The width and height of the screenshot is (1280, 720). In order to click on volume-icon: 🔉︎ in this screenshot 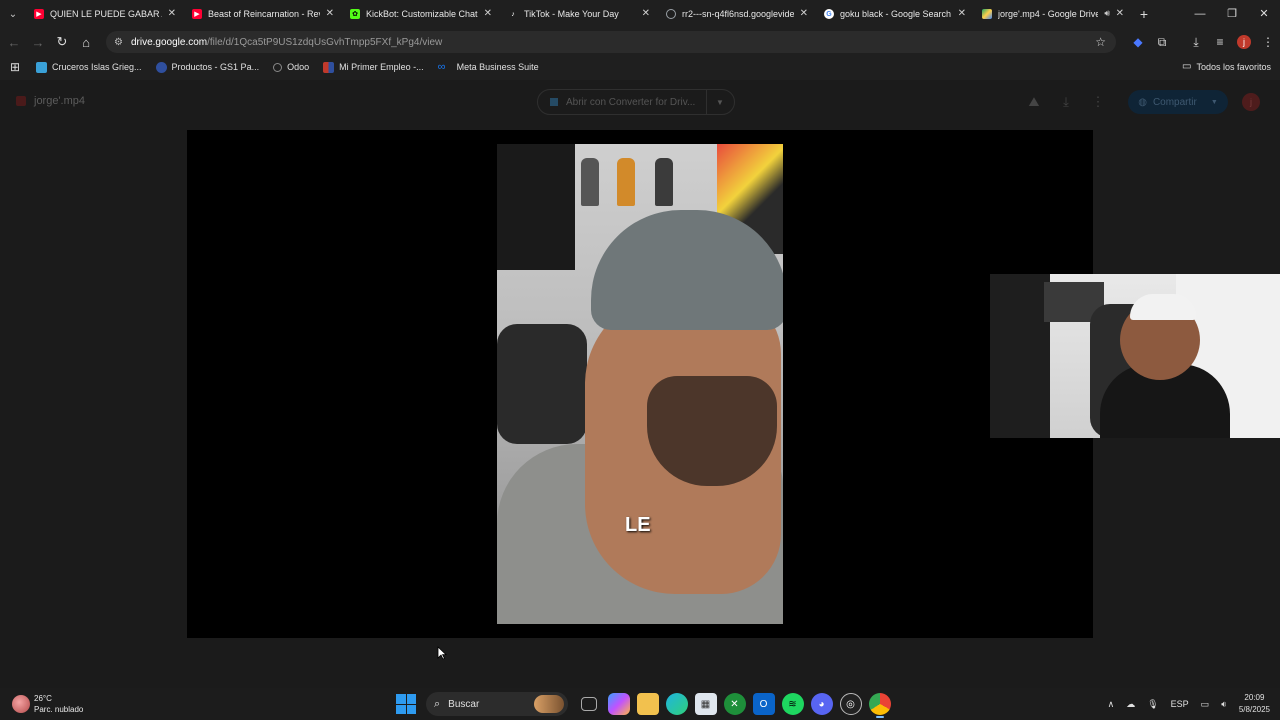, I will do `click(1224, 704)`.